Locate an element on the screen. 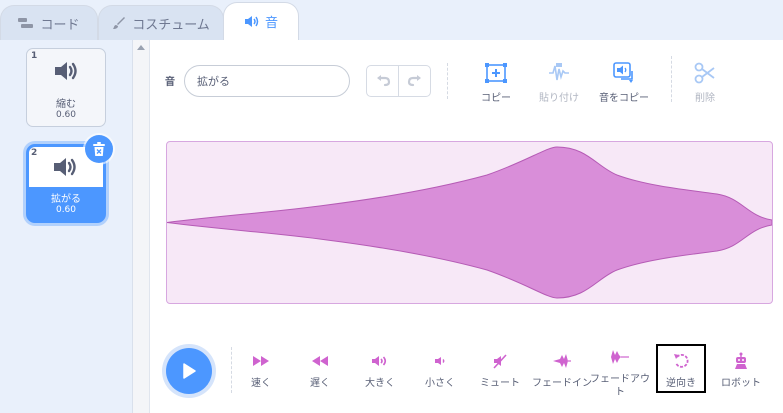  trash-icon is located at coordinates (99, 148).